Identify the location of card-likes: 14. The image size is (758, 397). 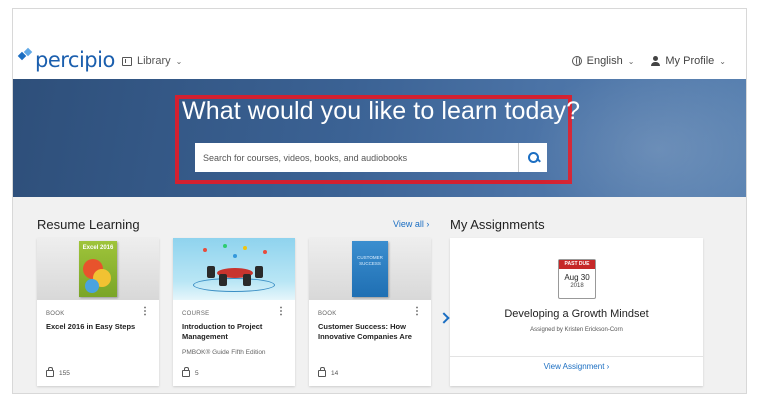
(328, 372).